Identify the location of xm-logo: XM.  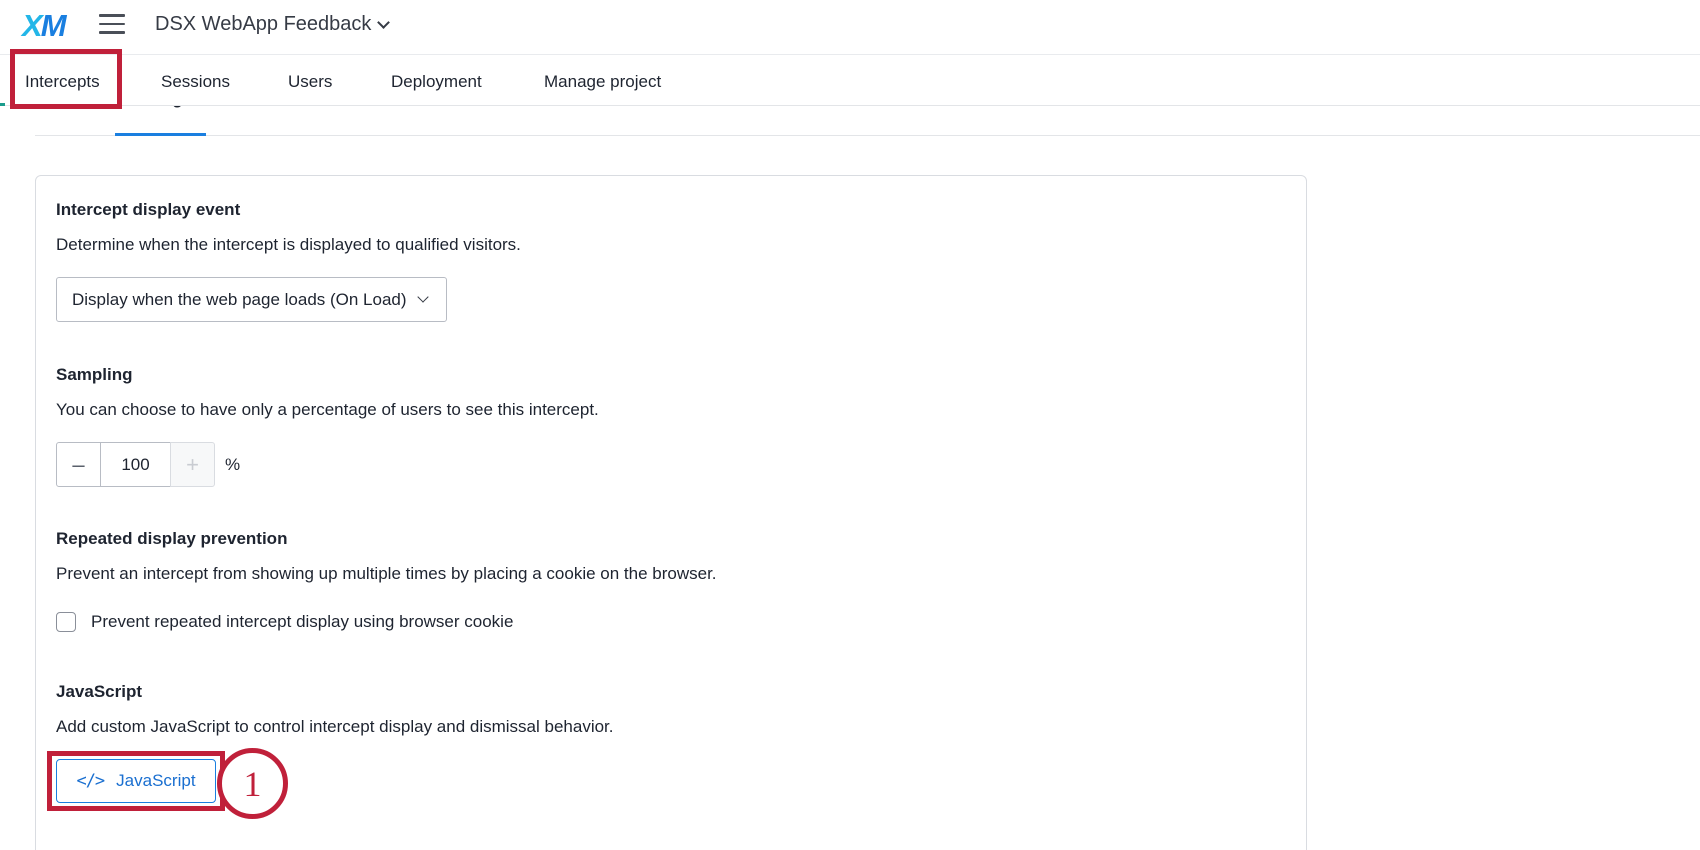
(44, 26).